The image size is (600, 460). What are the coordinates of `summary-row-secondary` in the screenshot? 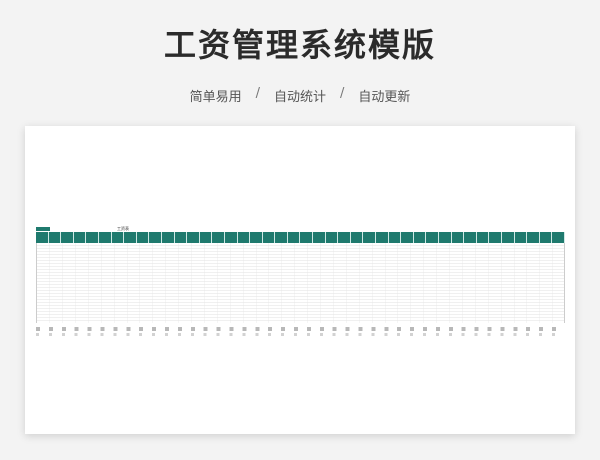 It's located at (300, 334).